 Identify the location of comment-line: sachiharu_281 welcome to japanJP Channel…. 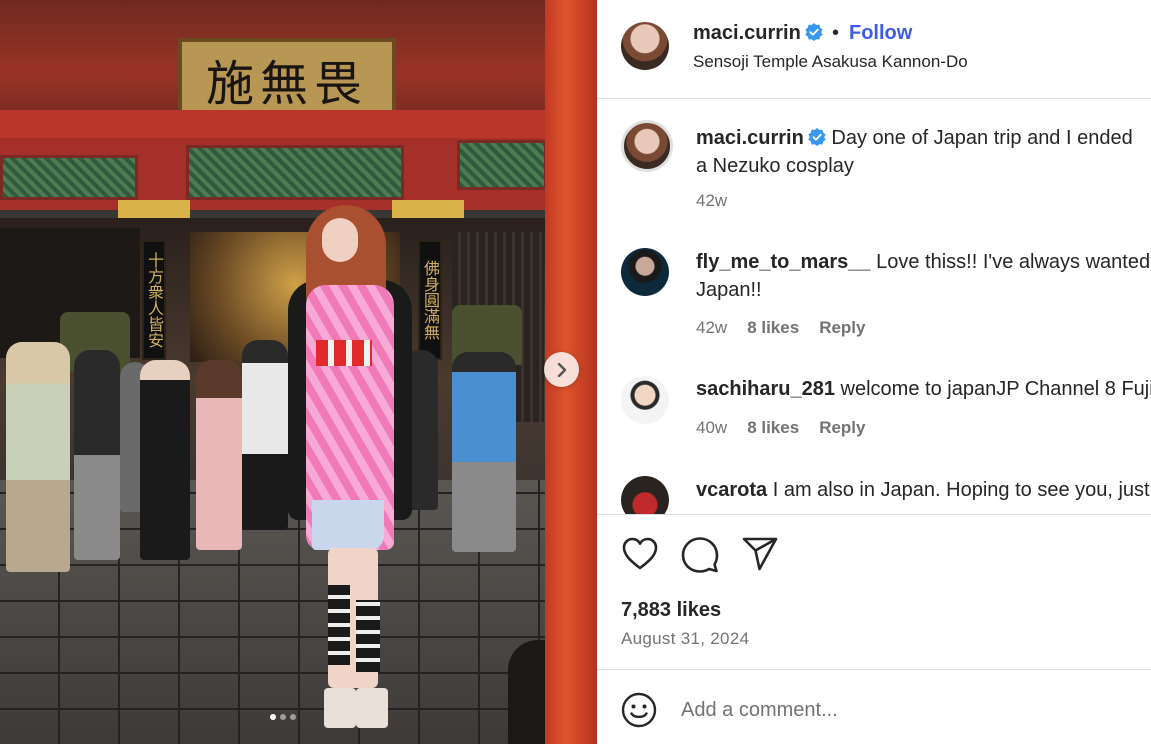
(923, 389).